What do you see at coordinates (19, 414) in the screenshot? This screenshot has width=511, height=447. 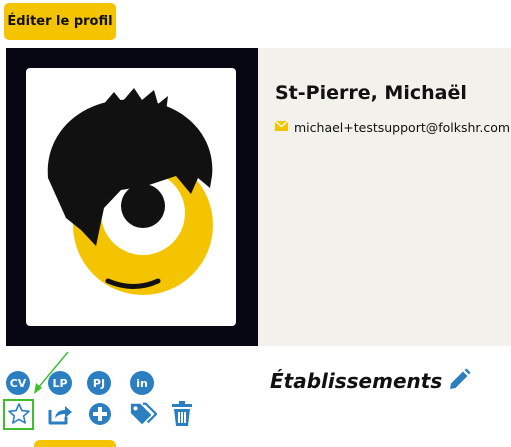 I see `star-icon` at bounding box center [19, 414].